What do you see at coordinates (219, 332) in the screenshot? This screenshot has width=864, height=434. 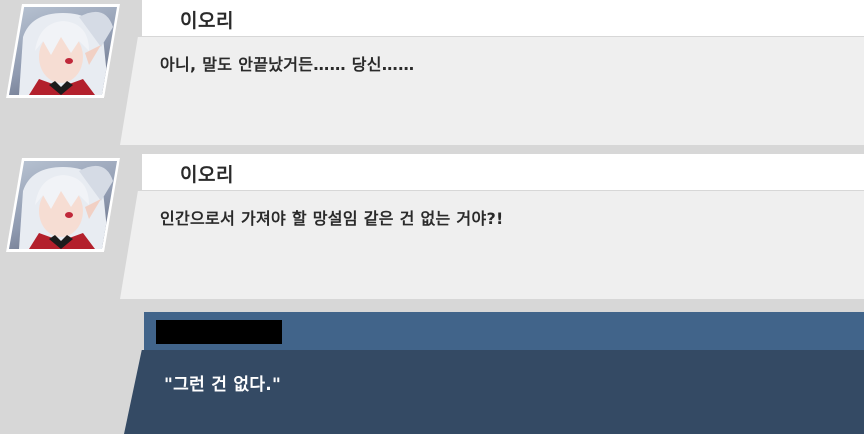 I see `redacted-player-name` at bounding box center [219, 332].